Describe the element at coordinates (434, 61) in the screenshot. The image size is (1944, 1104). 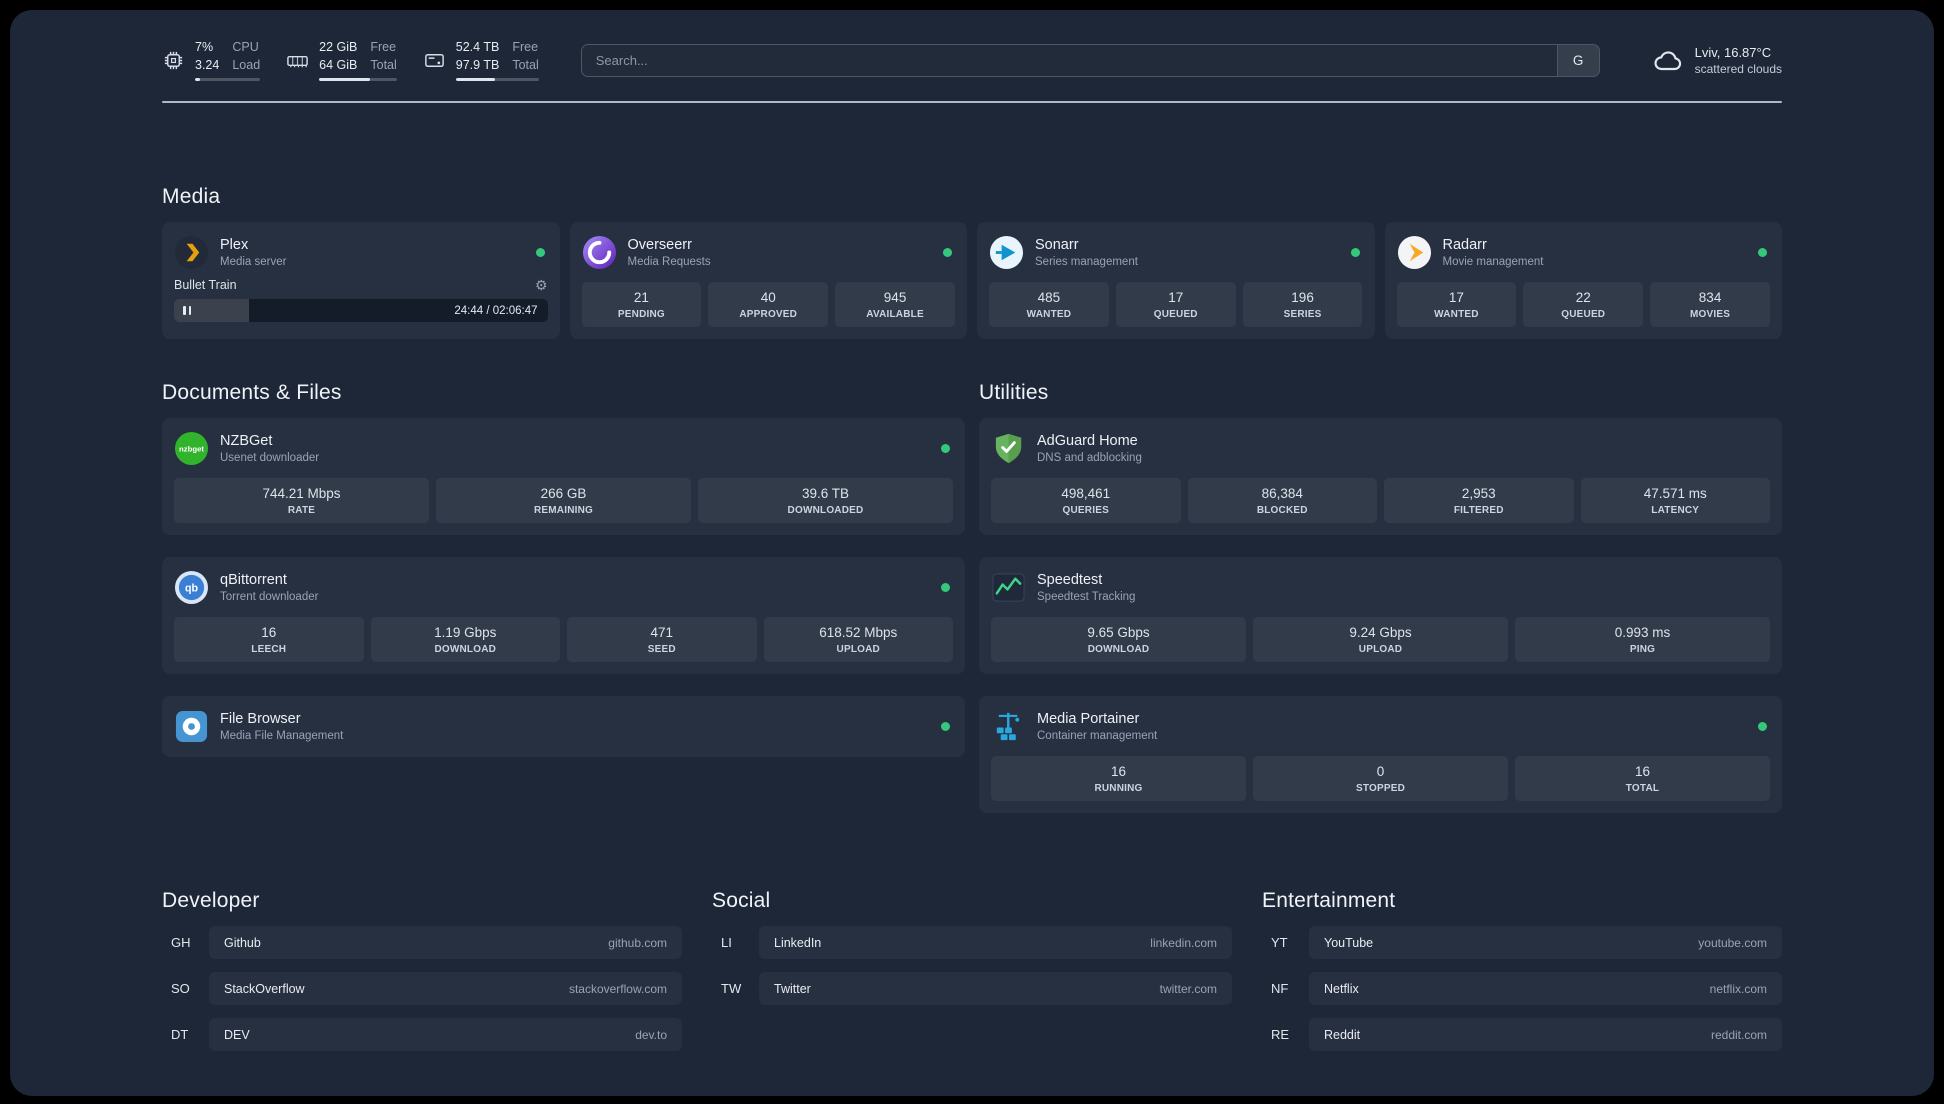
I see `hard-disk-icon` at that location.